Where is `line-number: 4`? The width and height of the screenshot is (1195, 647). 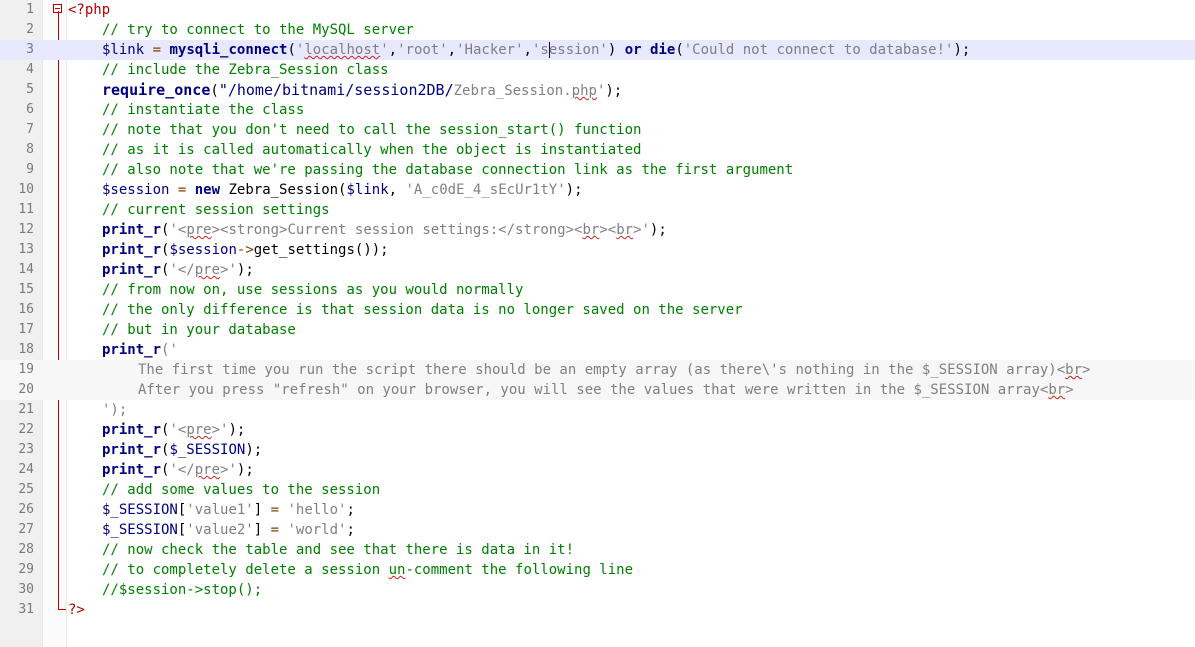 line-number: 4 is located at coordinates (30, 69).